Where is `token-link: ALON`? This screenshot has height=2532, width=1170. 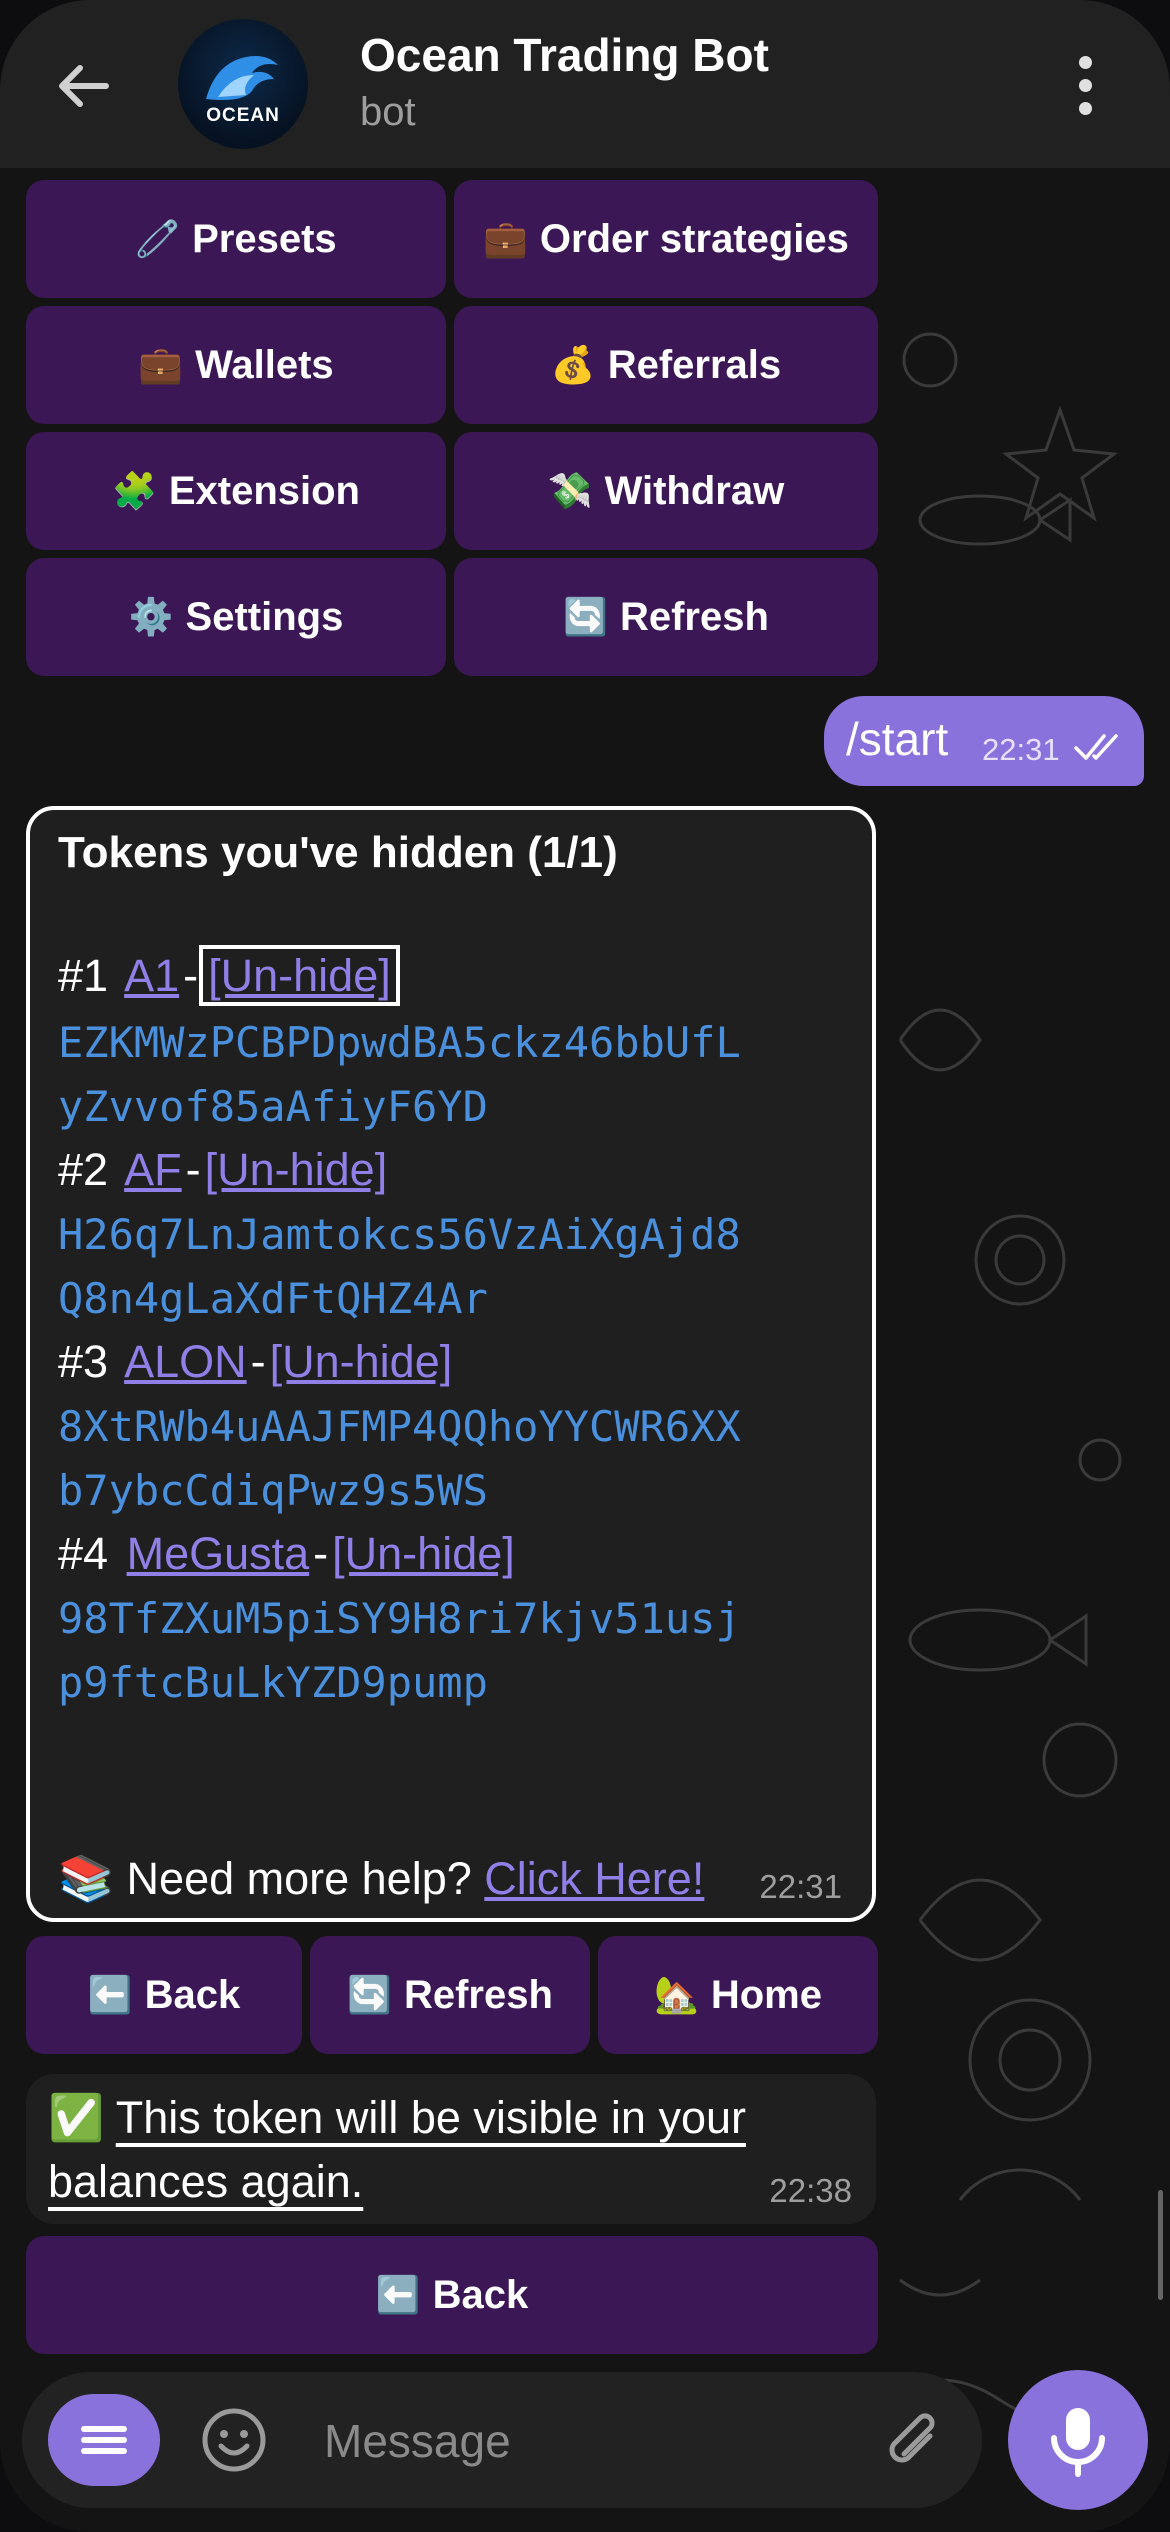
token-link: ALON is located at coordinates (185, 1361).